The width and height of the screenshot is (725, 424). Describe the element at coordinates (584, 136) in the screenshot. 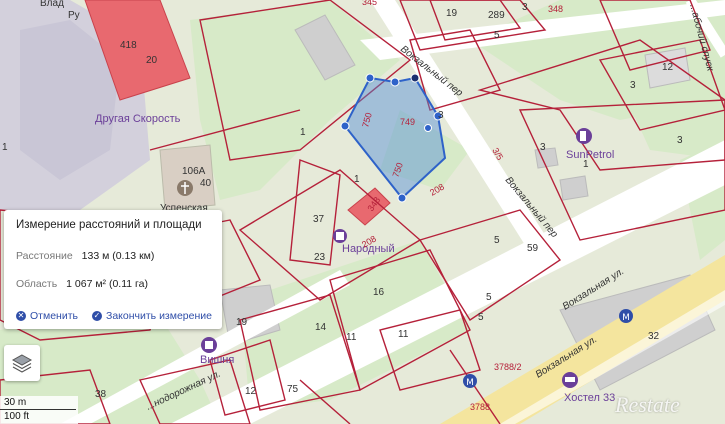

I see `fuel-icon` at that location.